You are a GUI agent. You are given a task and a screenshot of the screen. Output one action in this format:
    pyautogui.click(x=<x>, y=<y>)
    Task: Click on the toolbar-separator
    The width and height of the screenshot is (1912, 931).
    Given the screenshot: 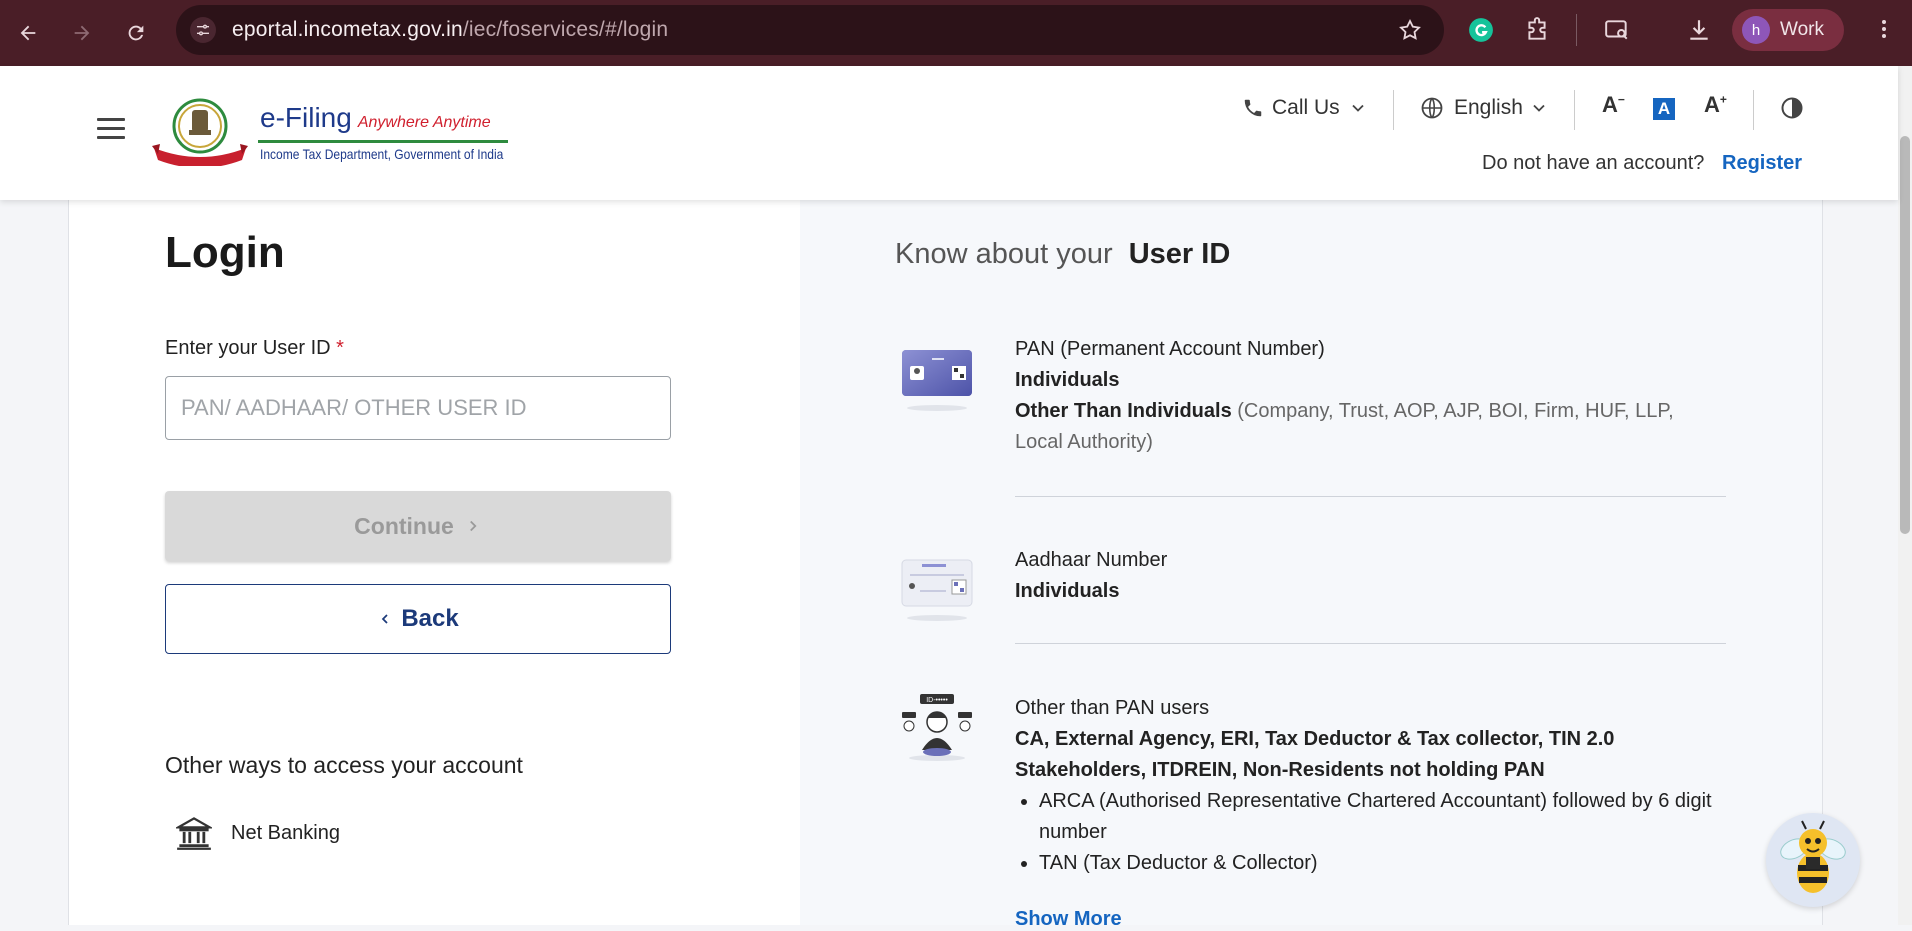 What is the action you would take?
    pyautogui.click(x=1576, y=30)
    